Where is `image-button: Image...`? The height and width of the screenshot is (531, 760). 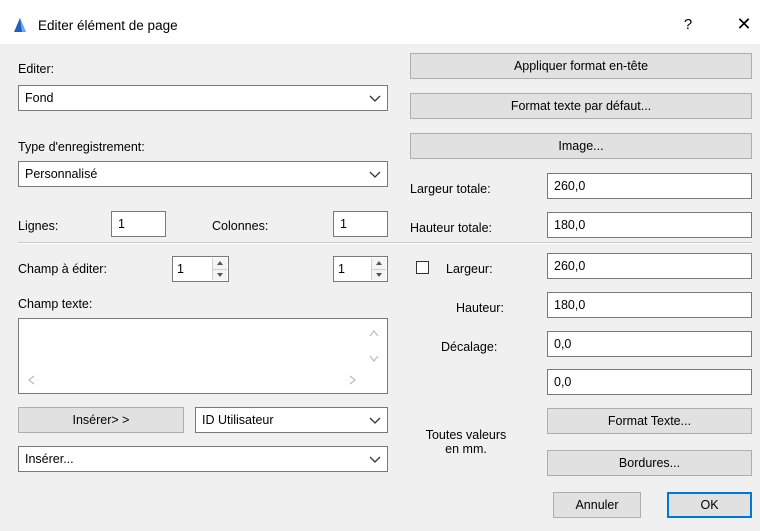 image-button: Image... is located at coordinates (581, 146).